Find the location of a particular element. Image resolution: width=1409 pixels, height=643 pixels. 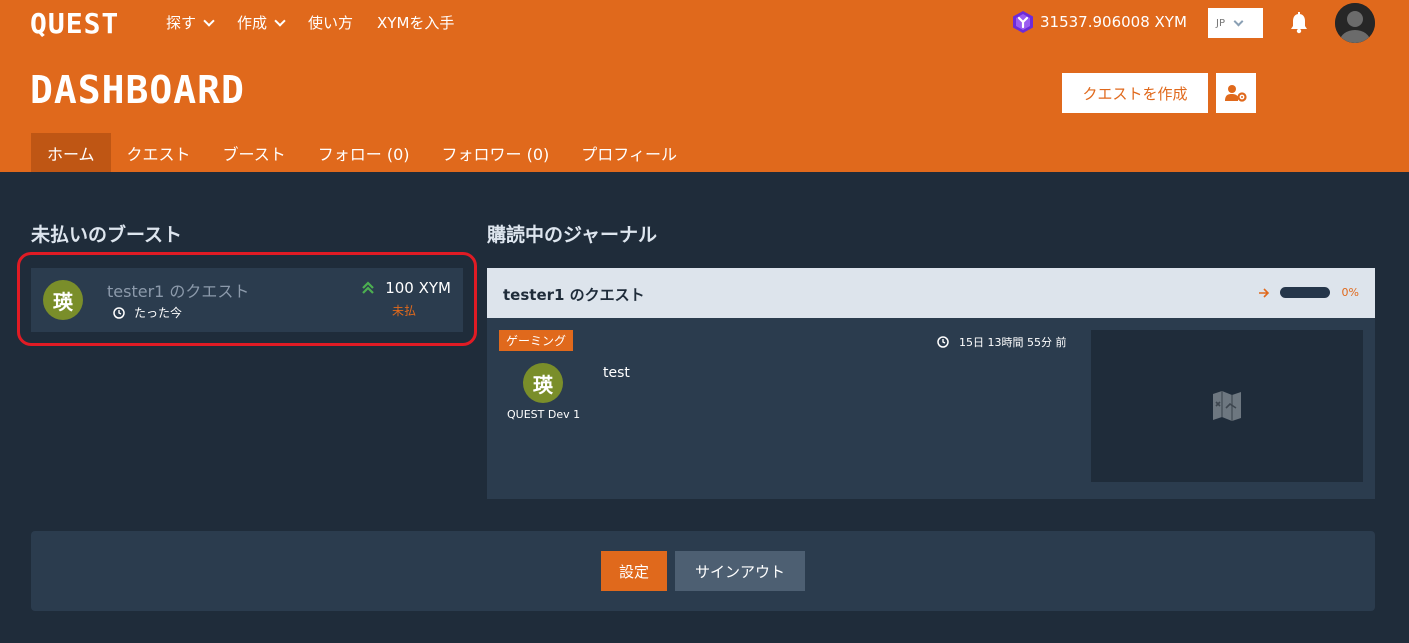

wallet-balance: 31537.906008 XYM is located at coordinates (1099, 22).